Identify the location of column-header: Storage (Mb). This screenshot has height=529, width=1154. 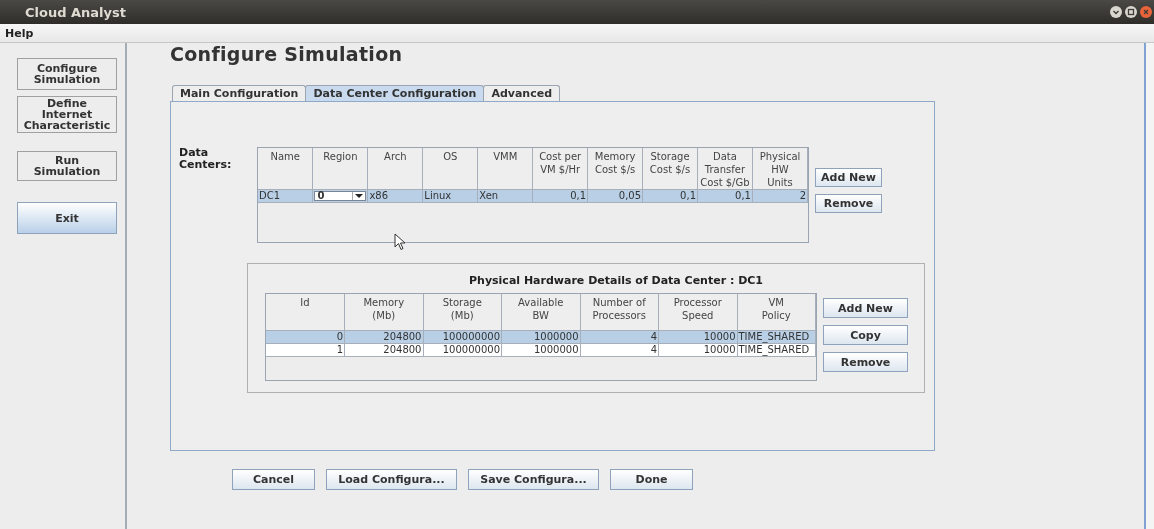
(462, 312).